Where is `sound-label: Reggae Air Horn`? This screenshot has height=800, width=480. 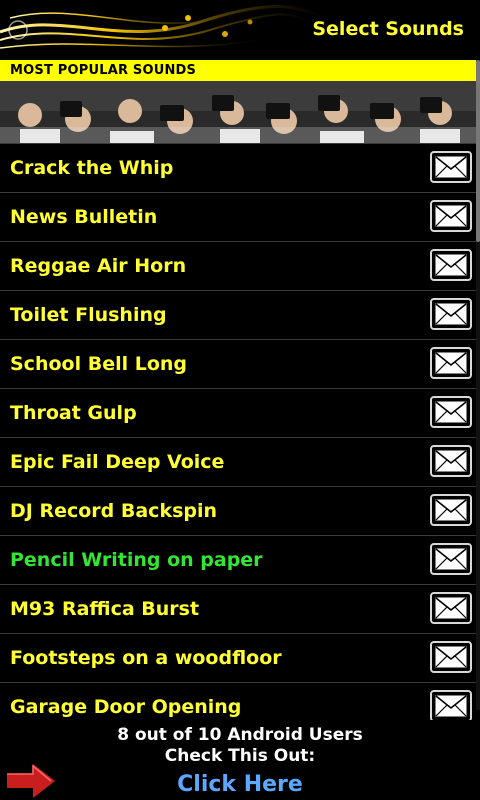
sound-label: Reggae Air Horn is located at coordinates (98, 266).